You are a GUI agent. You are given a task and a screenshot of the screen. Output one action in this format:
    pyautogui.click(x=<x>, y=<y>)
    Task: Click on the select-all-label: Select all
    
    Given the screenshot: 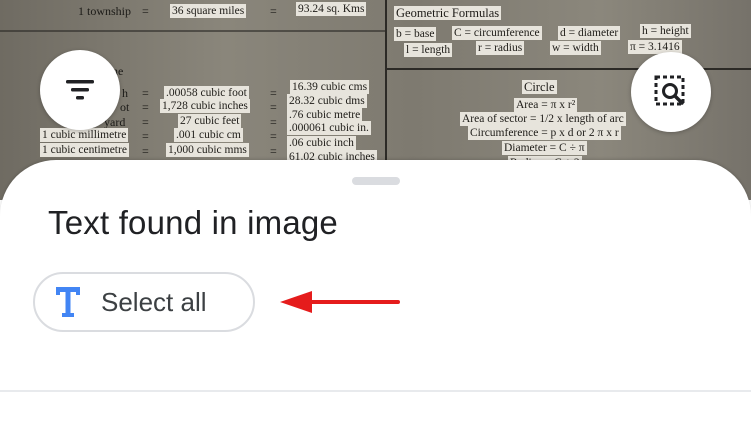 What is the action you would take?
    pyautogui.click(x=154, y=301)
    